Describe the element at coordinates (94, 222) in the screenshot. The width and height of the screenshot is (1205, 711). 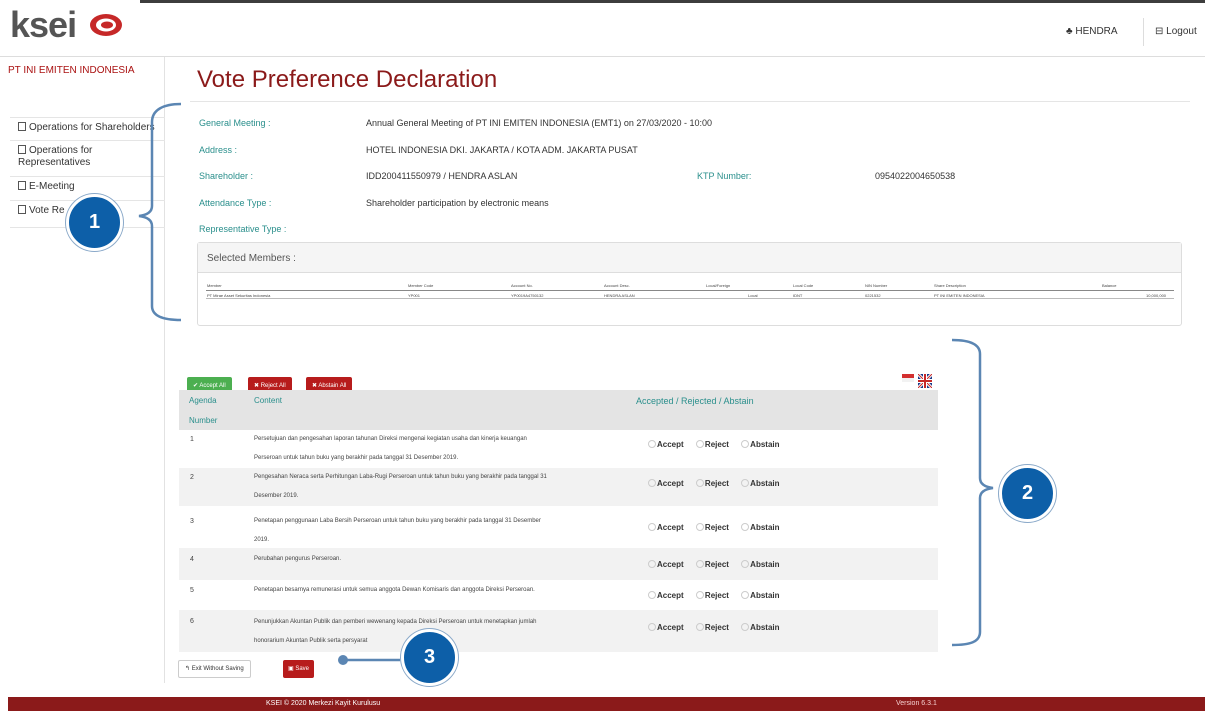
I see `callout-badge-1: 1` at that location.